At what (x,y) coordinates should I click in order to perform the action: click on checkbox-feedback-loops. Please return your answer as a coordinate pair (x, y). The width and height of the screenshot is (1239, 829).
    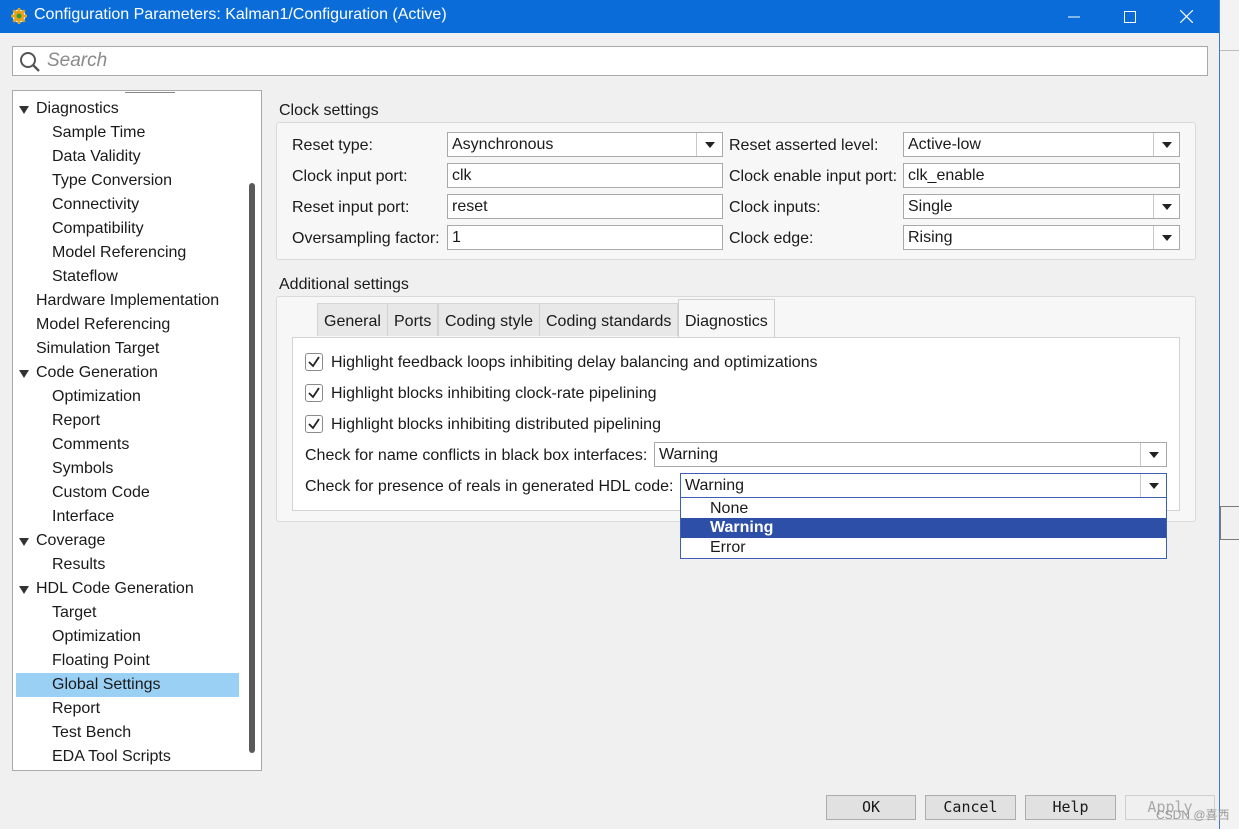
    Looking at the image, I should click on (314, 362).